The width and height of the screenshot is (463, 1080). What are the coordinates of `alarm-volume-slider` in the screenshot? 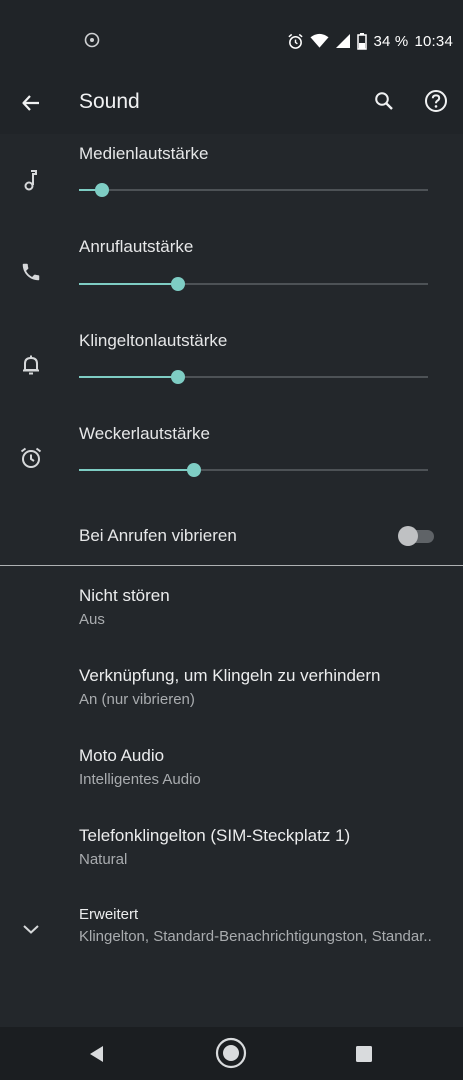 It's located at (253, 470).